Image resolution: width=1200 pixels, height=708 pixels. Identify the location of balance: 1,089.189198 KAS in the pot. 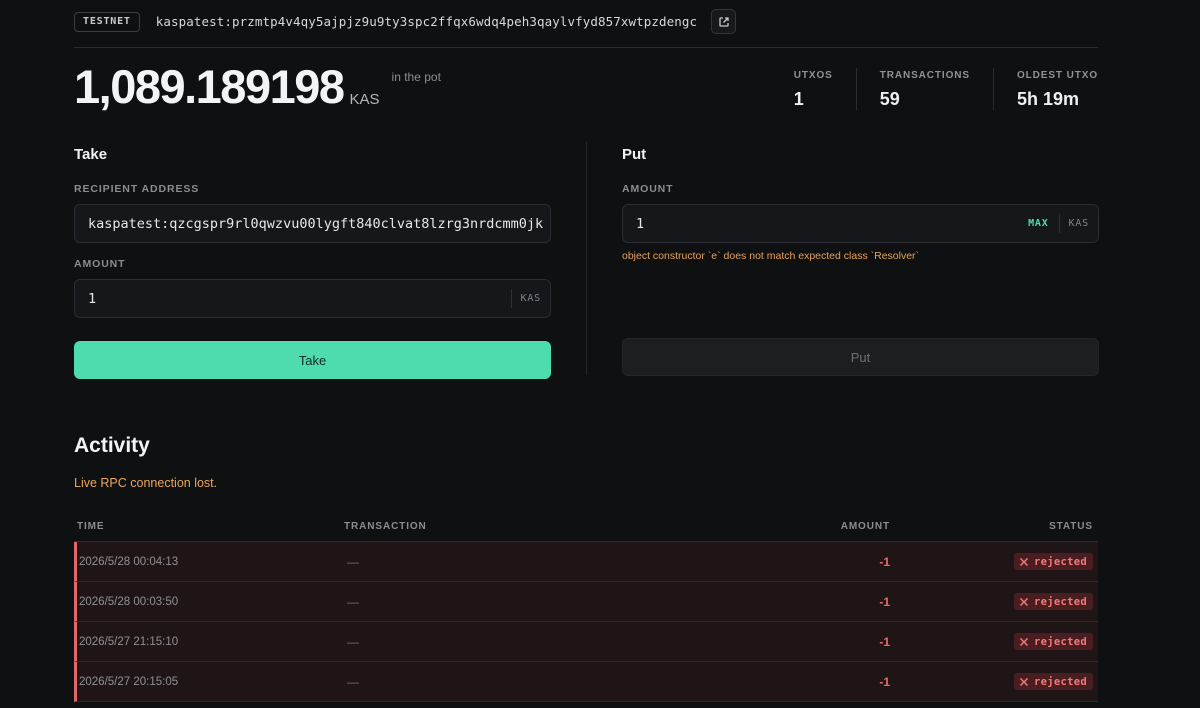
(257, 87).